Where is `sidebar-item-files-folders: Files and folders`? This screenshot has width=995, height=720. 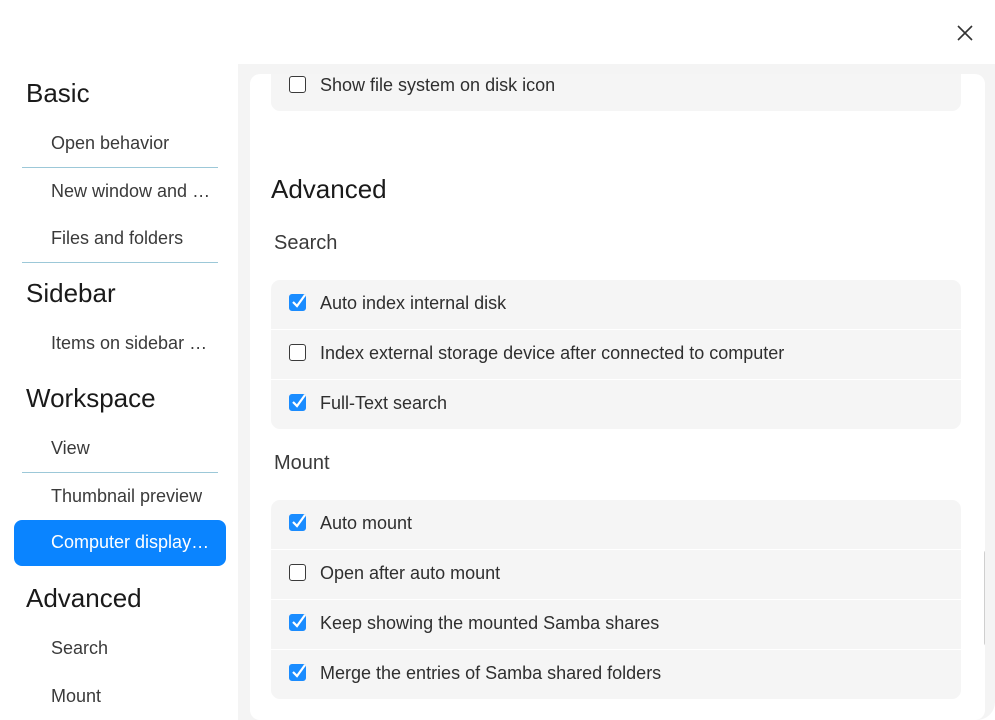
sidebar-item-files-folders: Files and folders is located at coordinates (120, 239).